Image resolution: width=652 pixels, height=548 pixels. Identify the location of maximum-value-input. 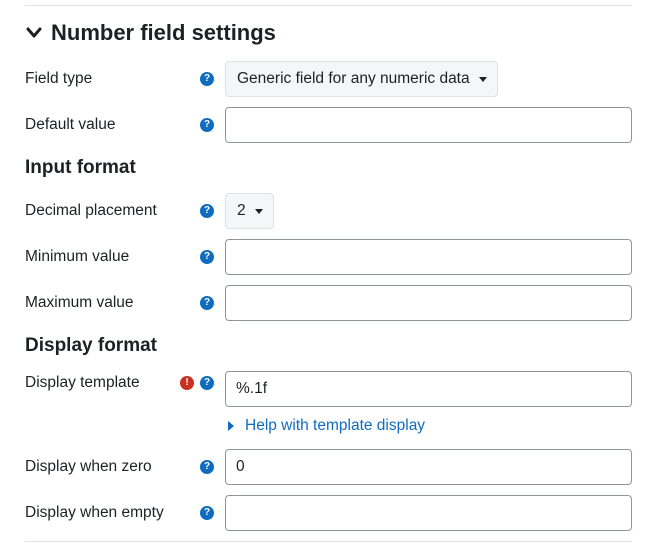
(428, 303).